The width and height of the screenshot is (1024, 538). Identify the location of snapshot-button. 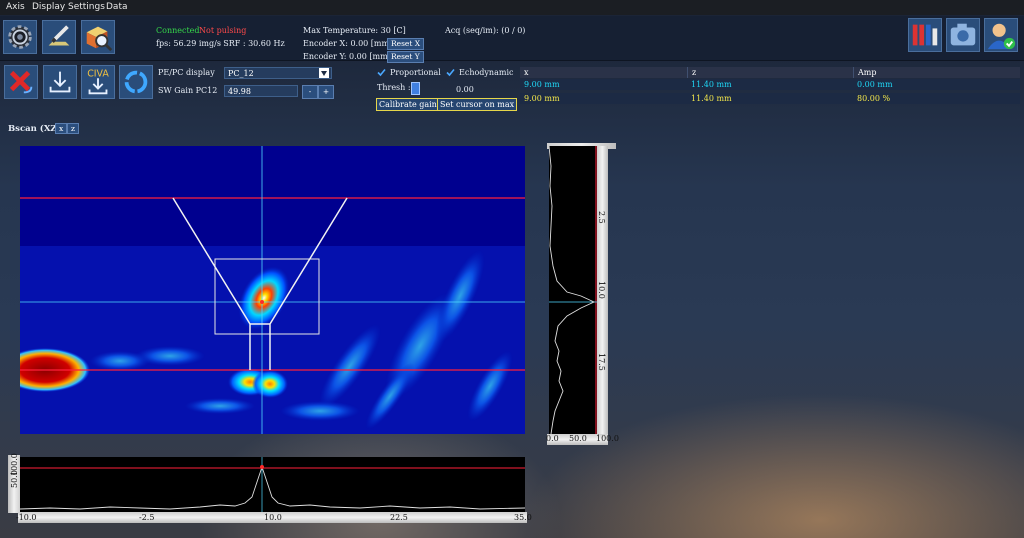
(963, 35).